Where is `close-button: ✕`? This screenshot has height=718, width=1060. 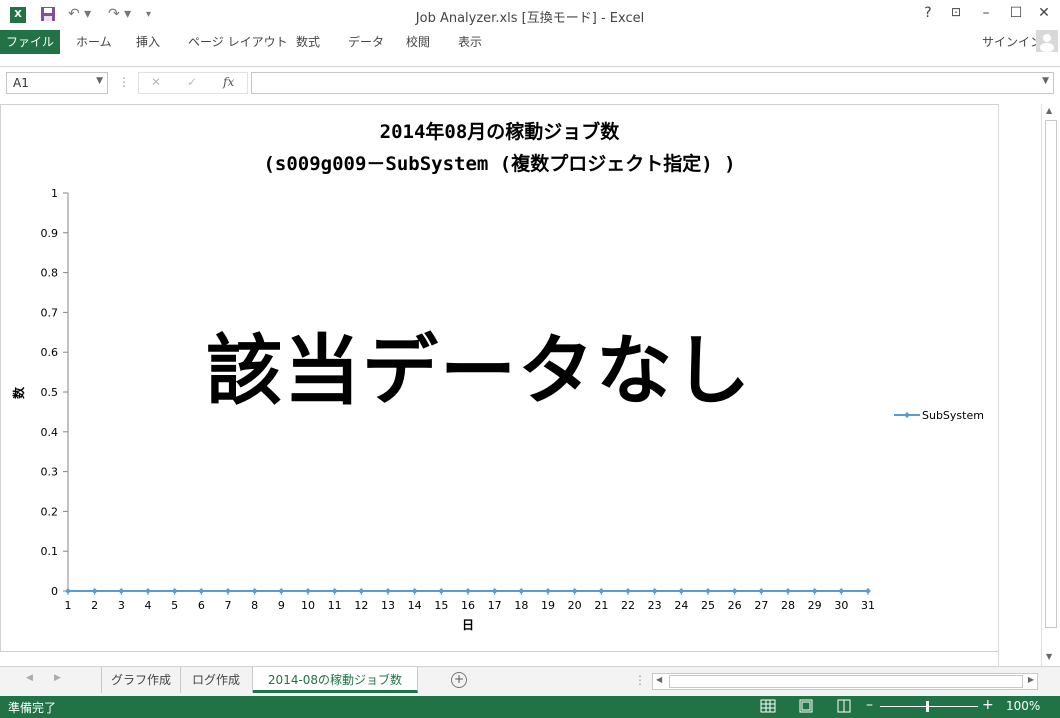 close-button: ✕ is located at coordinates (1044, 13).